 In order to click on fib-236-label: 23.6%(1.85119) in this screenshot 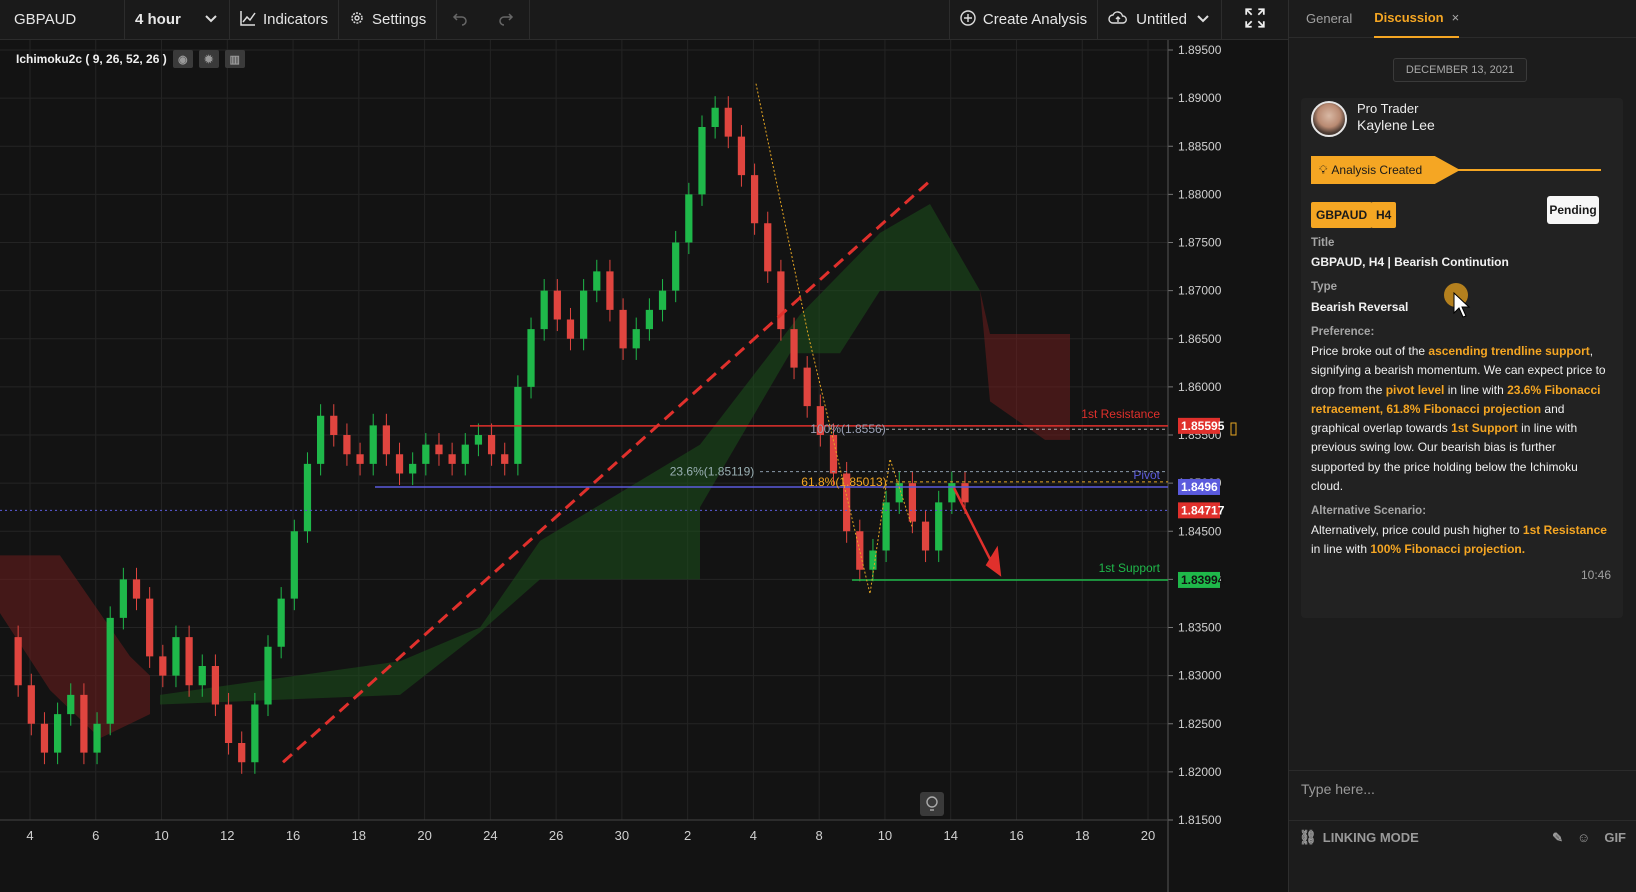, I will do `click(712, 472)`.